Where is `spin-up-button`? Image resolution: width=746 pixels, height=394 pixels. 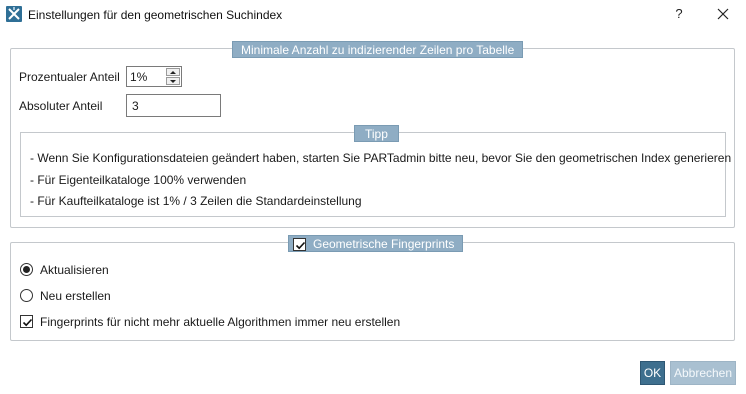
spin-up-button is located at coordinates (173, 72).